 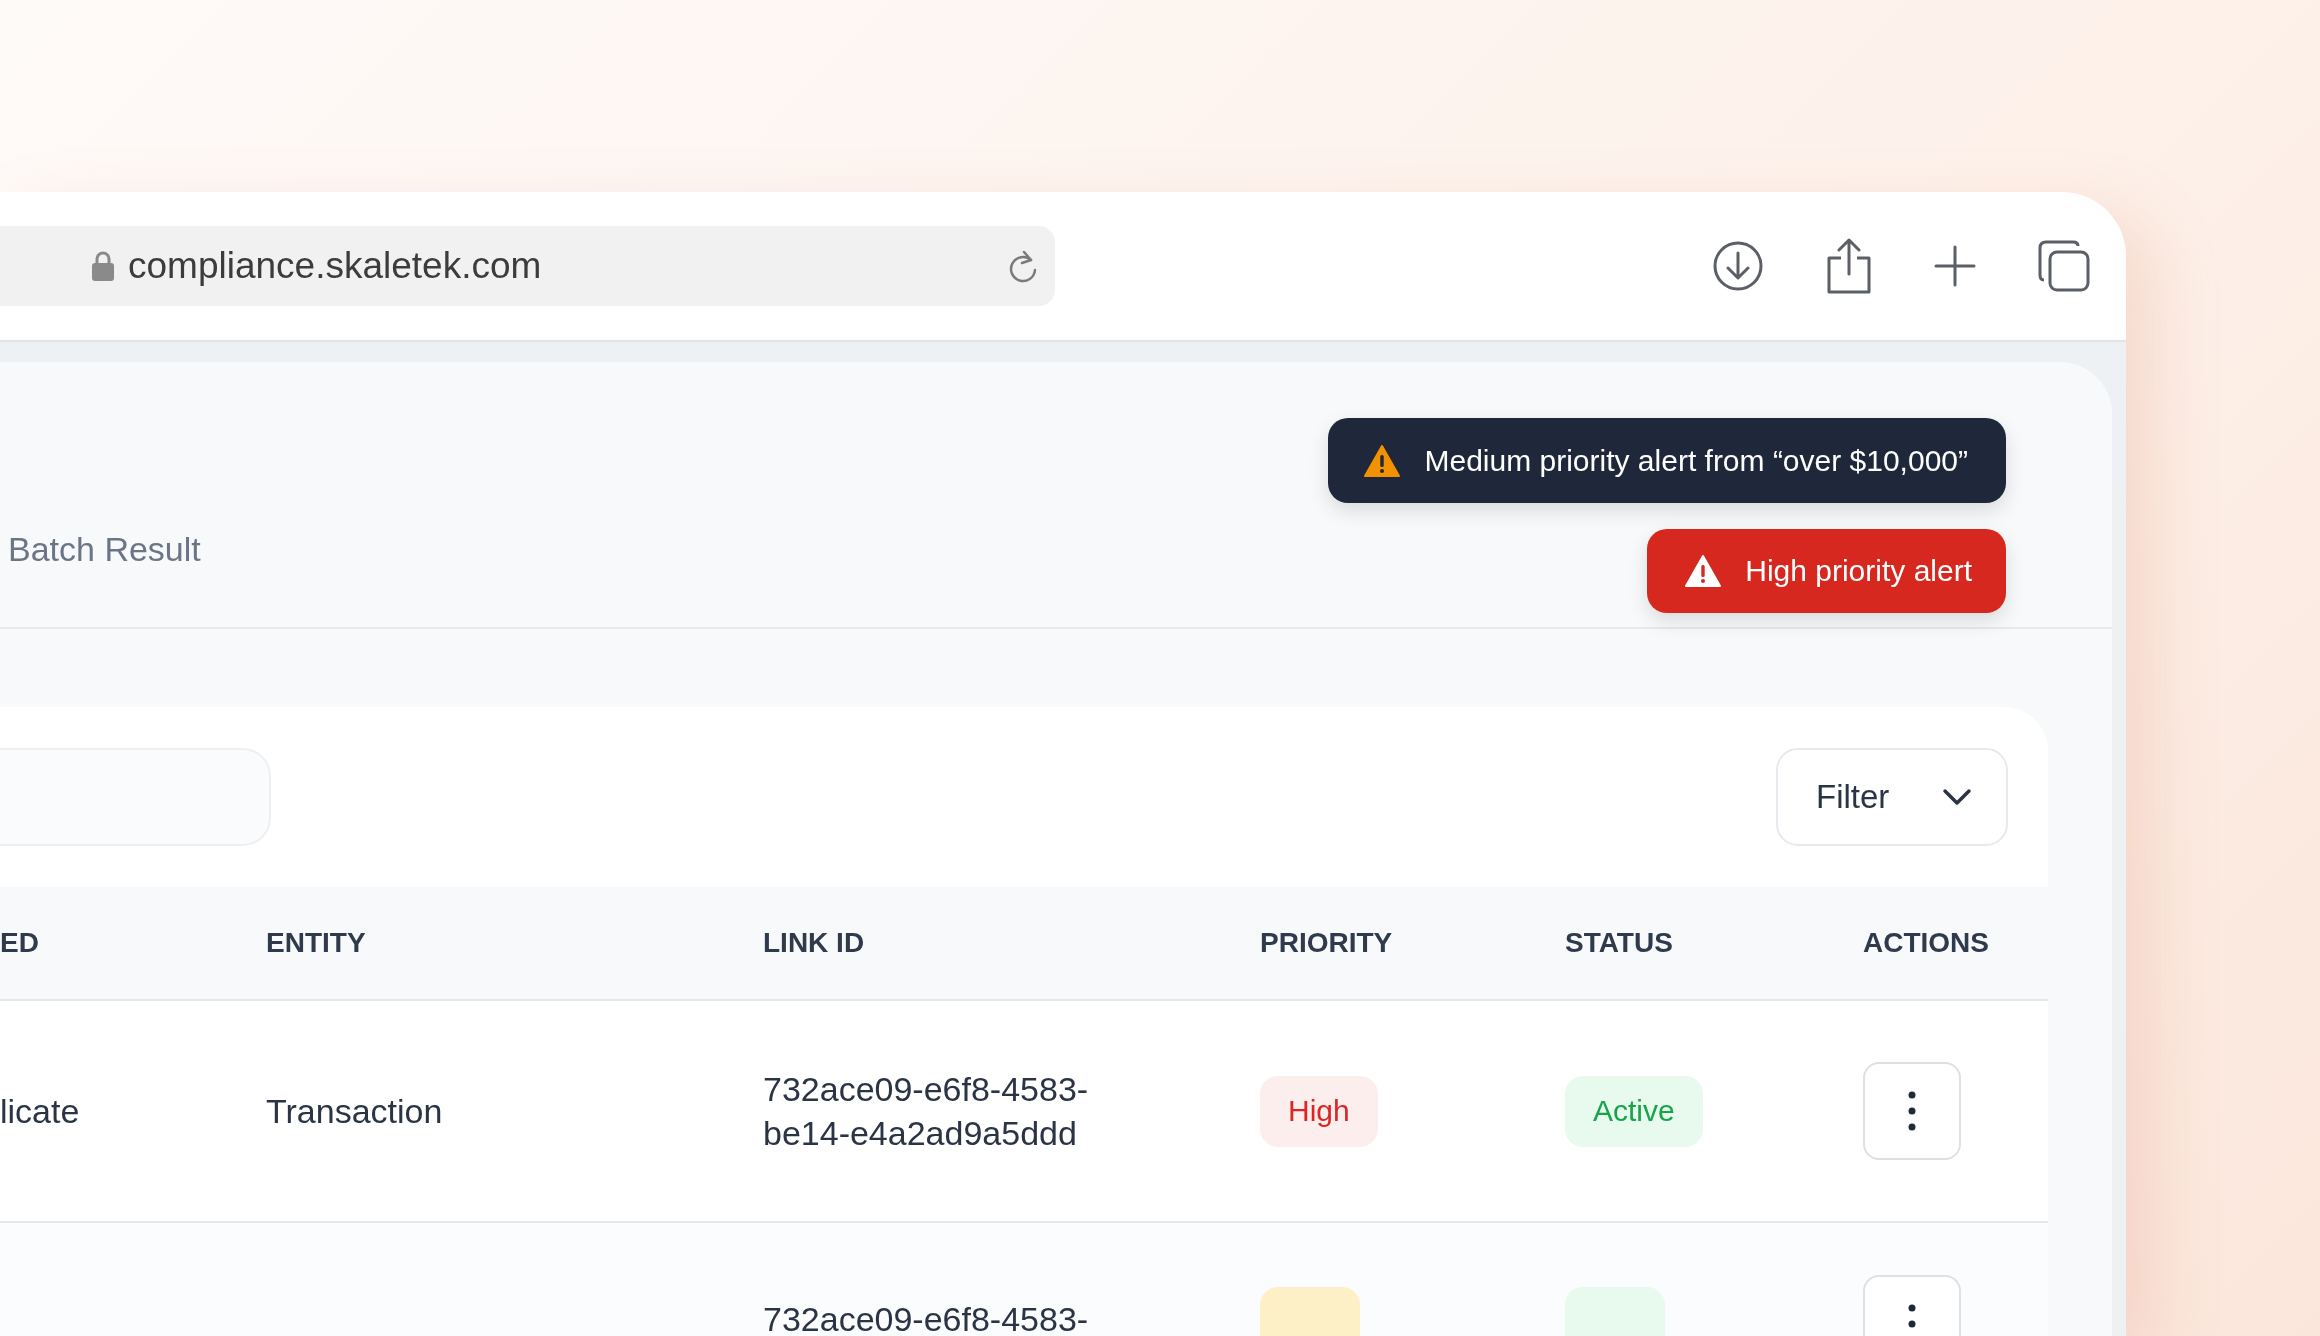 What do you see at coordinates (354, 1110) in the screenshot?
I see `table-cell: Transaction` at bounding box center [354, 1110].